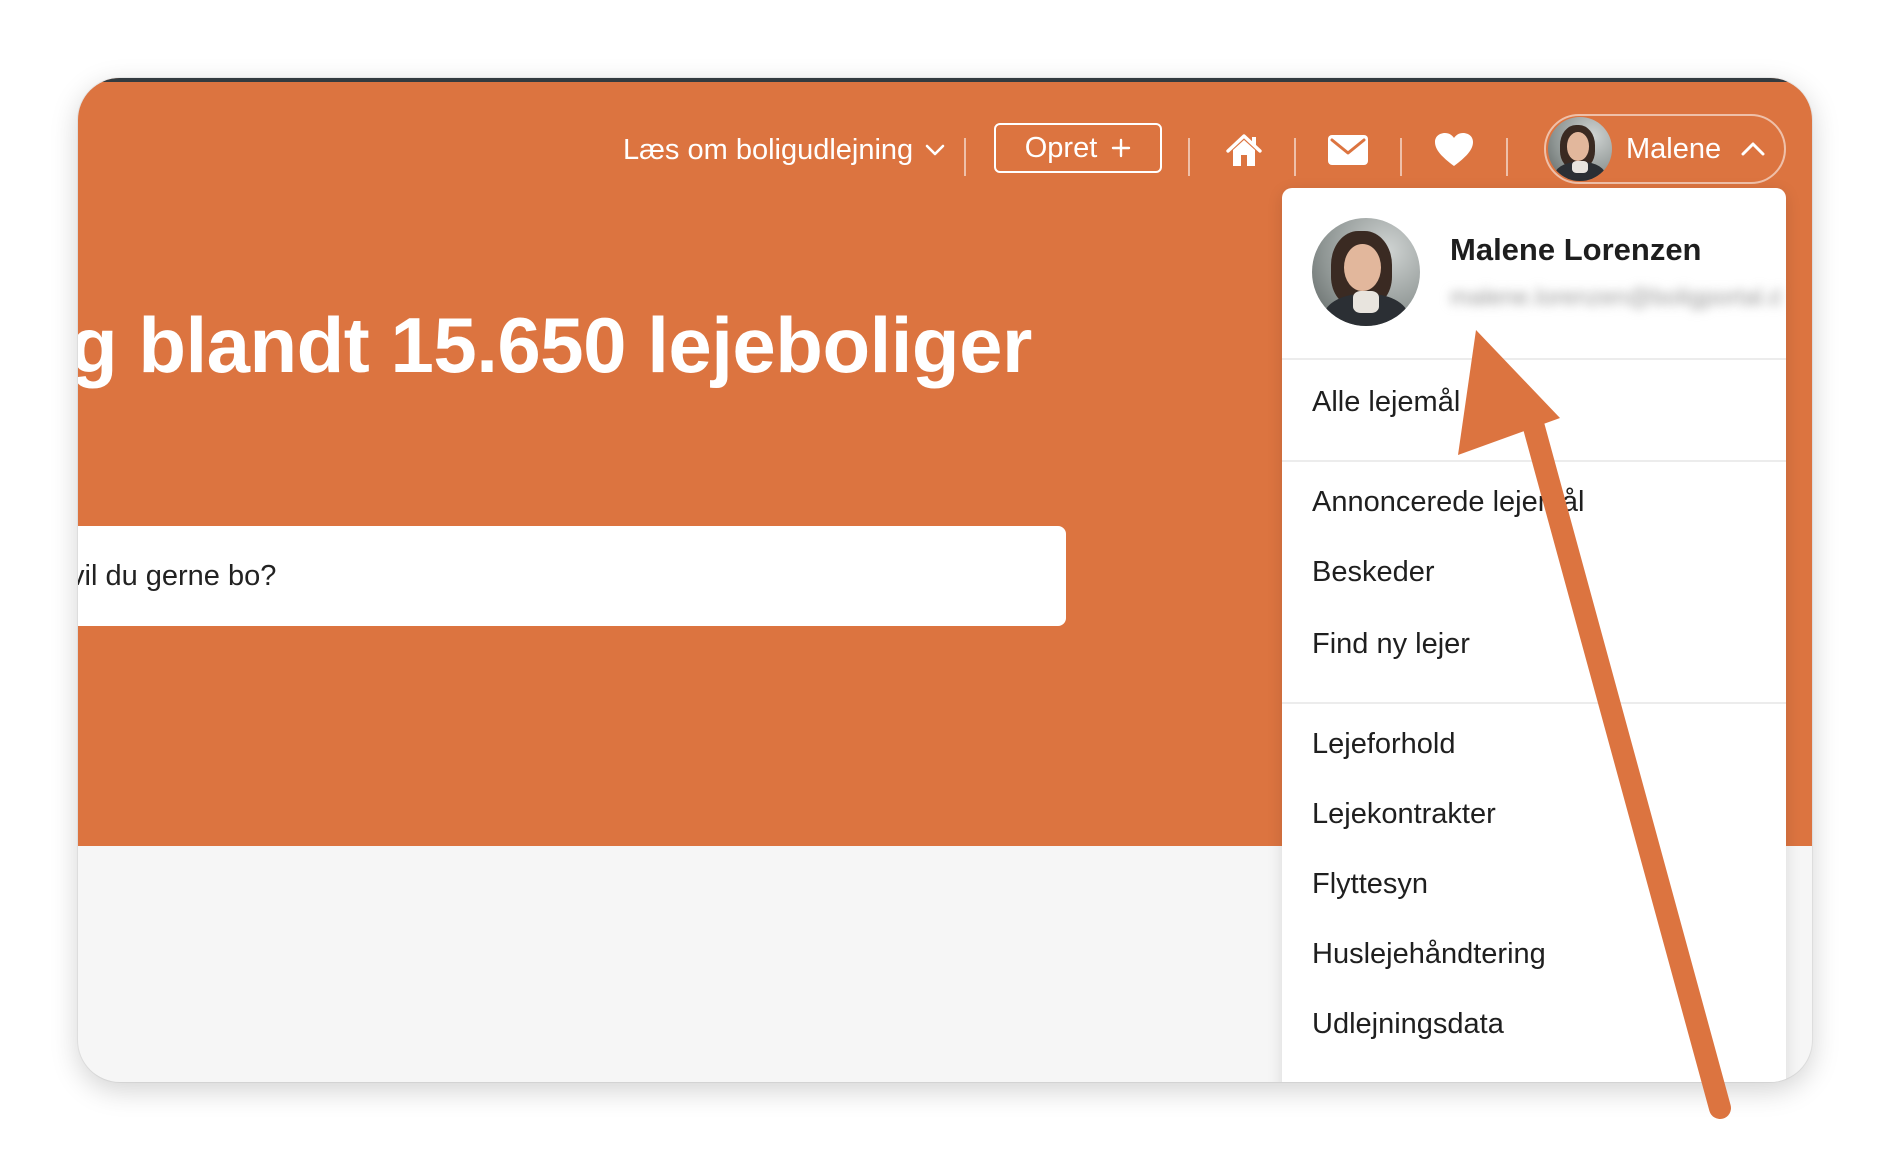 Image resolution: width=1884 pixels, height=1156 pixels. What do you see at coordinates (1370, 884) in the screenshot?
I see `menu-item-move-inspection: Flyttesyn` at bounding box center [1370, 884].